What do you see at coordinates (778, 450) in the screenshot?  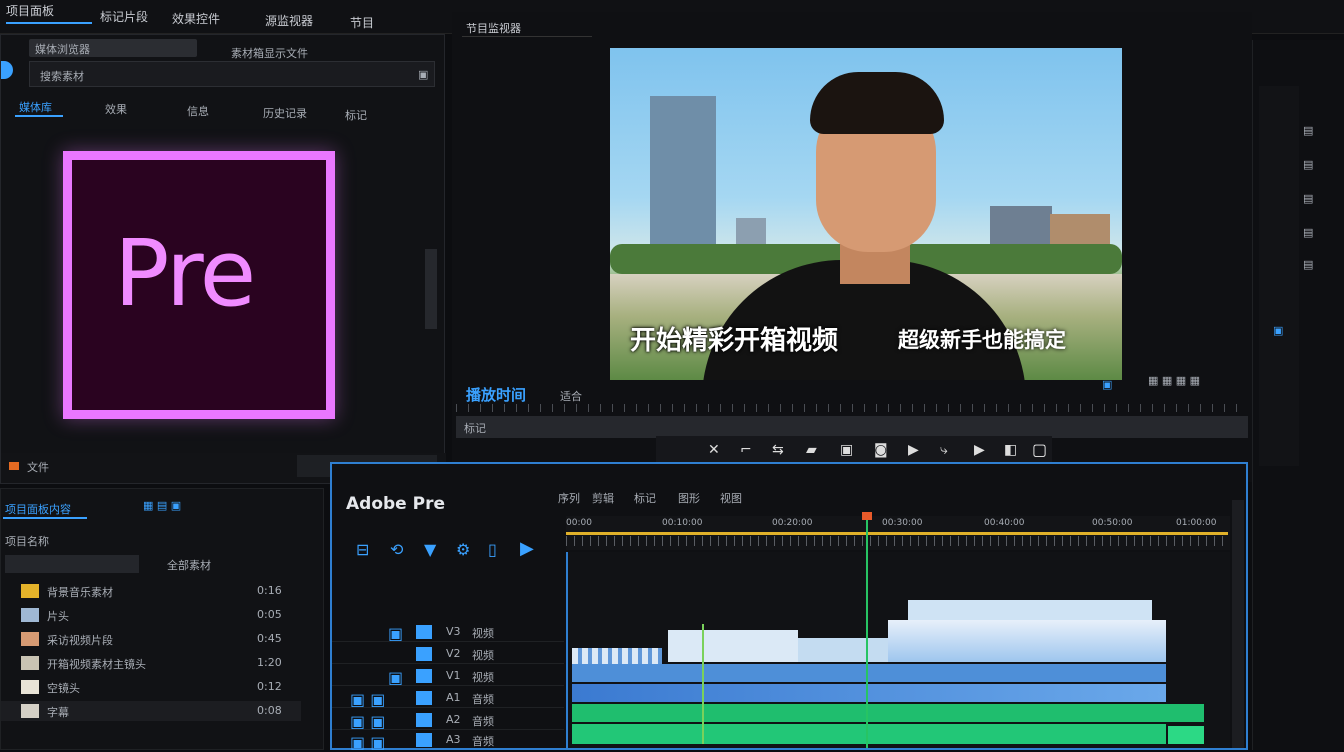 I see `step-back-icon: ⇆` at bounding box center [778, 450].